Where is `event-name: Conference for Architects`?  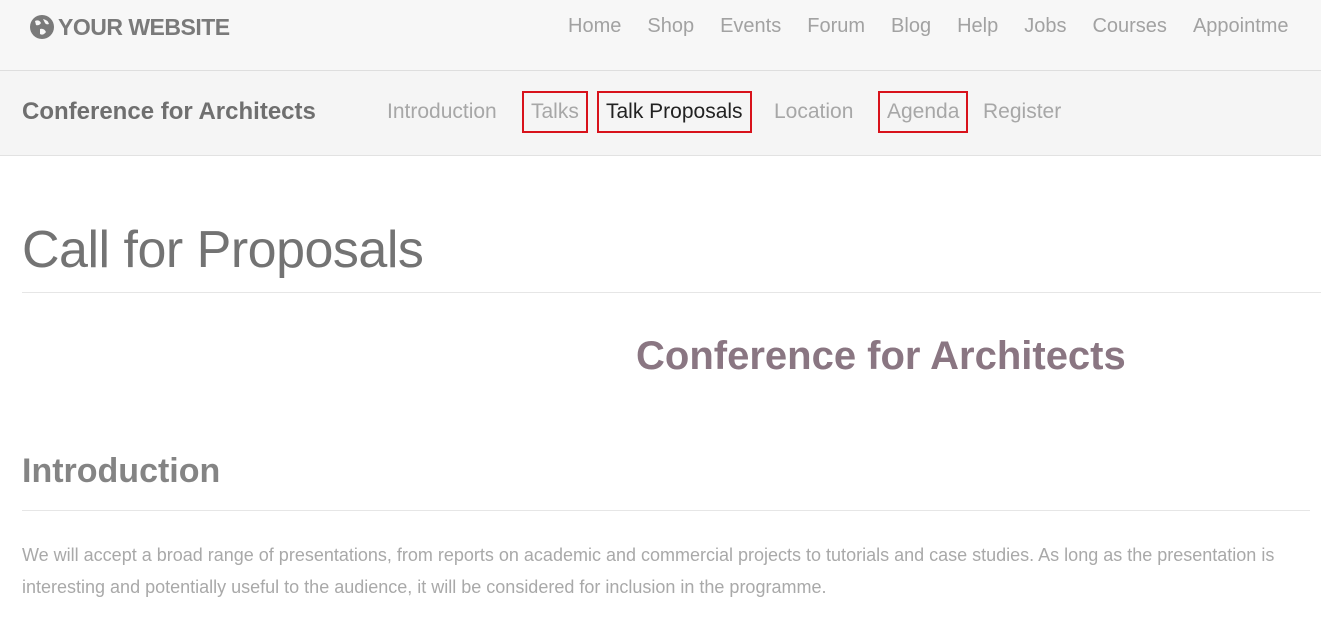
event-name: Conference for Architects is located at coordinates (169, 112).